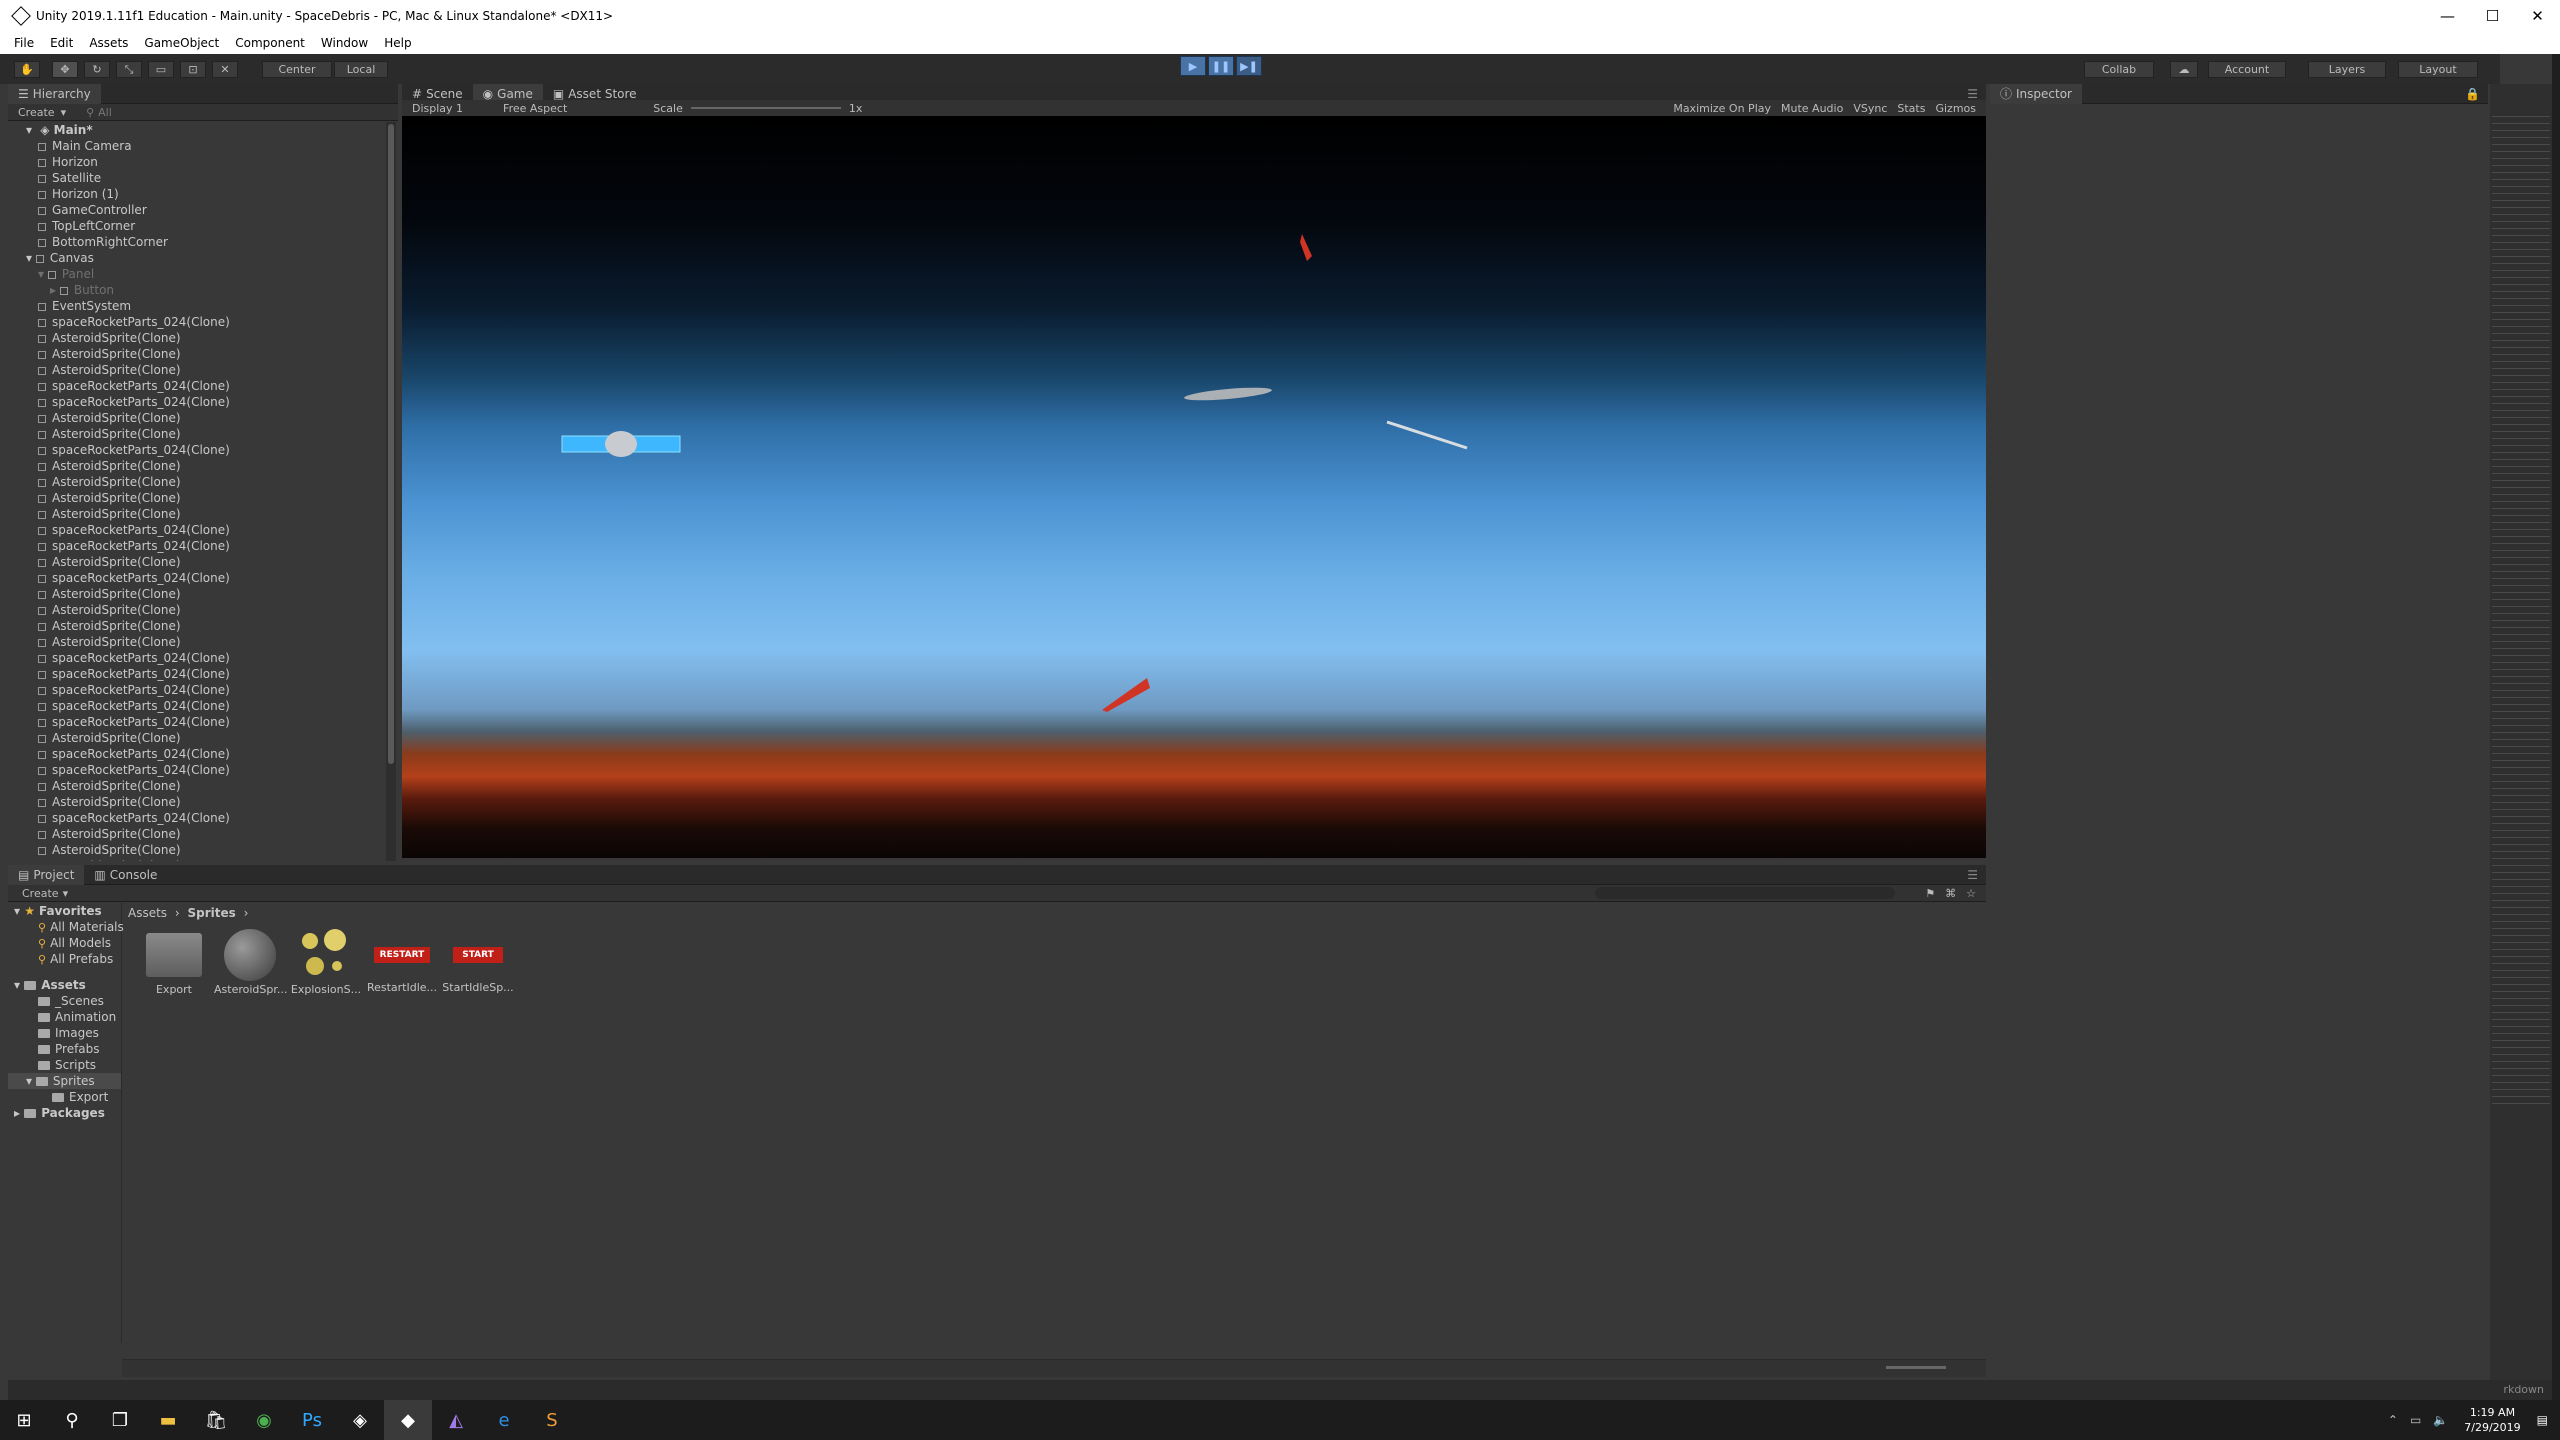  What do you see at coordinates (1722, 108) in the screenshot?
I see `maximize-on-play-toggle: Maximize On Play` at bounding box center [1722, 108].